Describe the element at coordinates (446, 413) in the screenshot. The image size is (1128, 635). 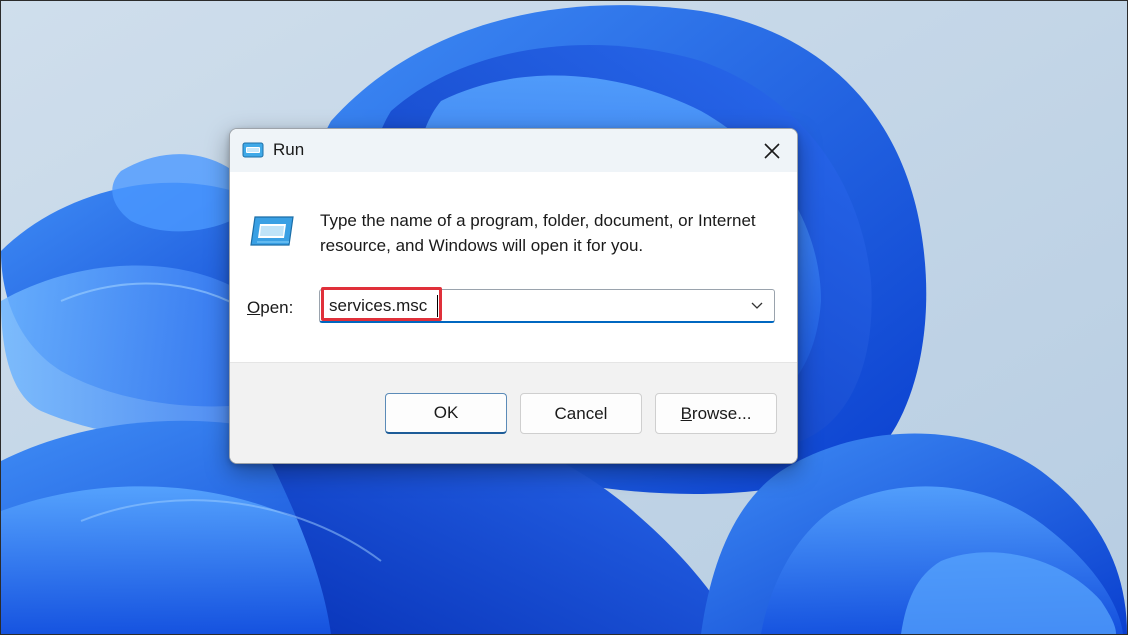
I see `ok-button: OK` at that location.